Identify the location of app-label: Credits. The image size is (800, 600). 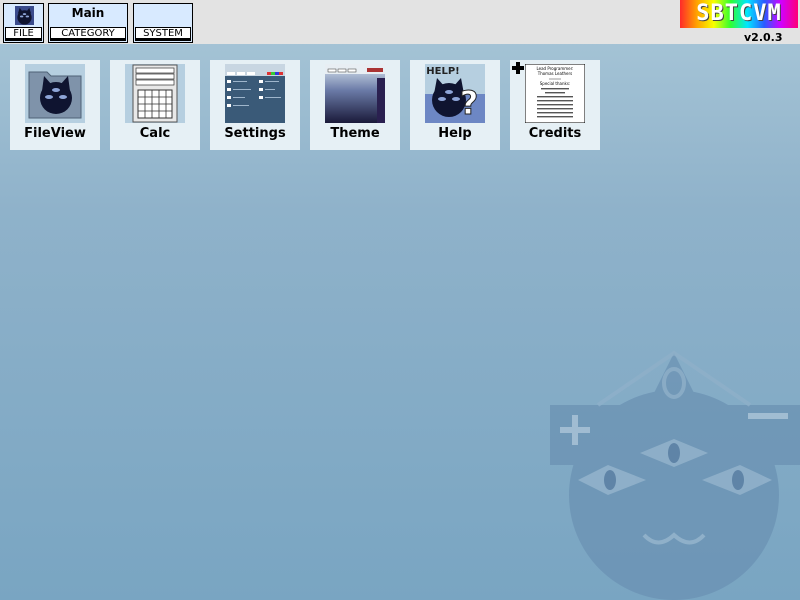
(555, 133).